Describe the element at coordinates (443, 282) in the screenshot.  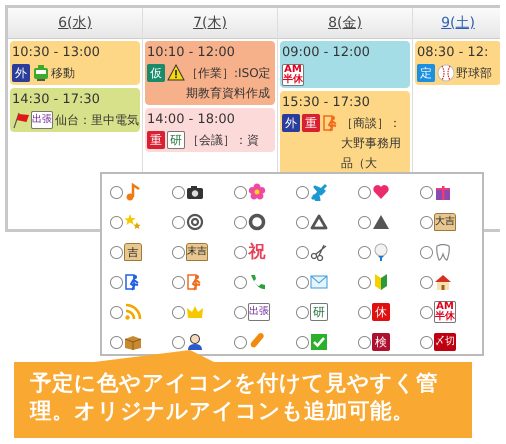
I see `house-icon` at that location.